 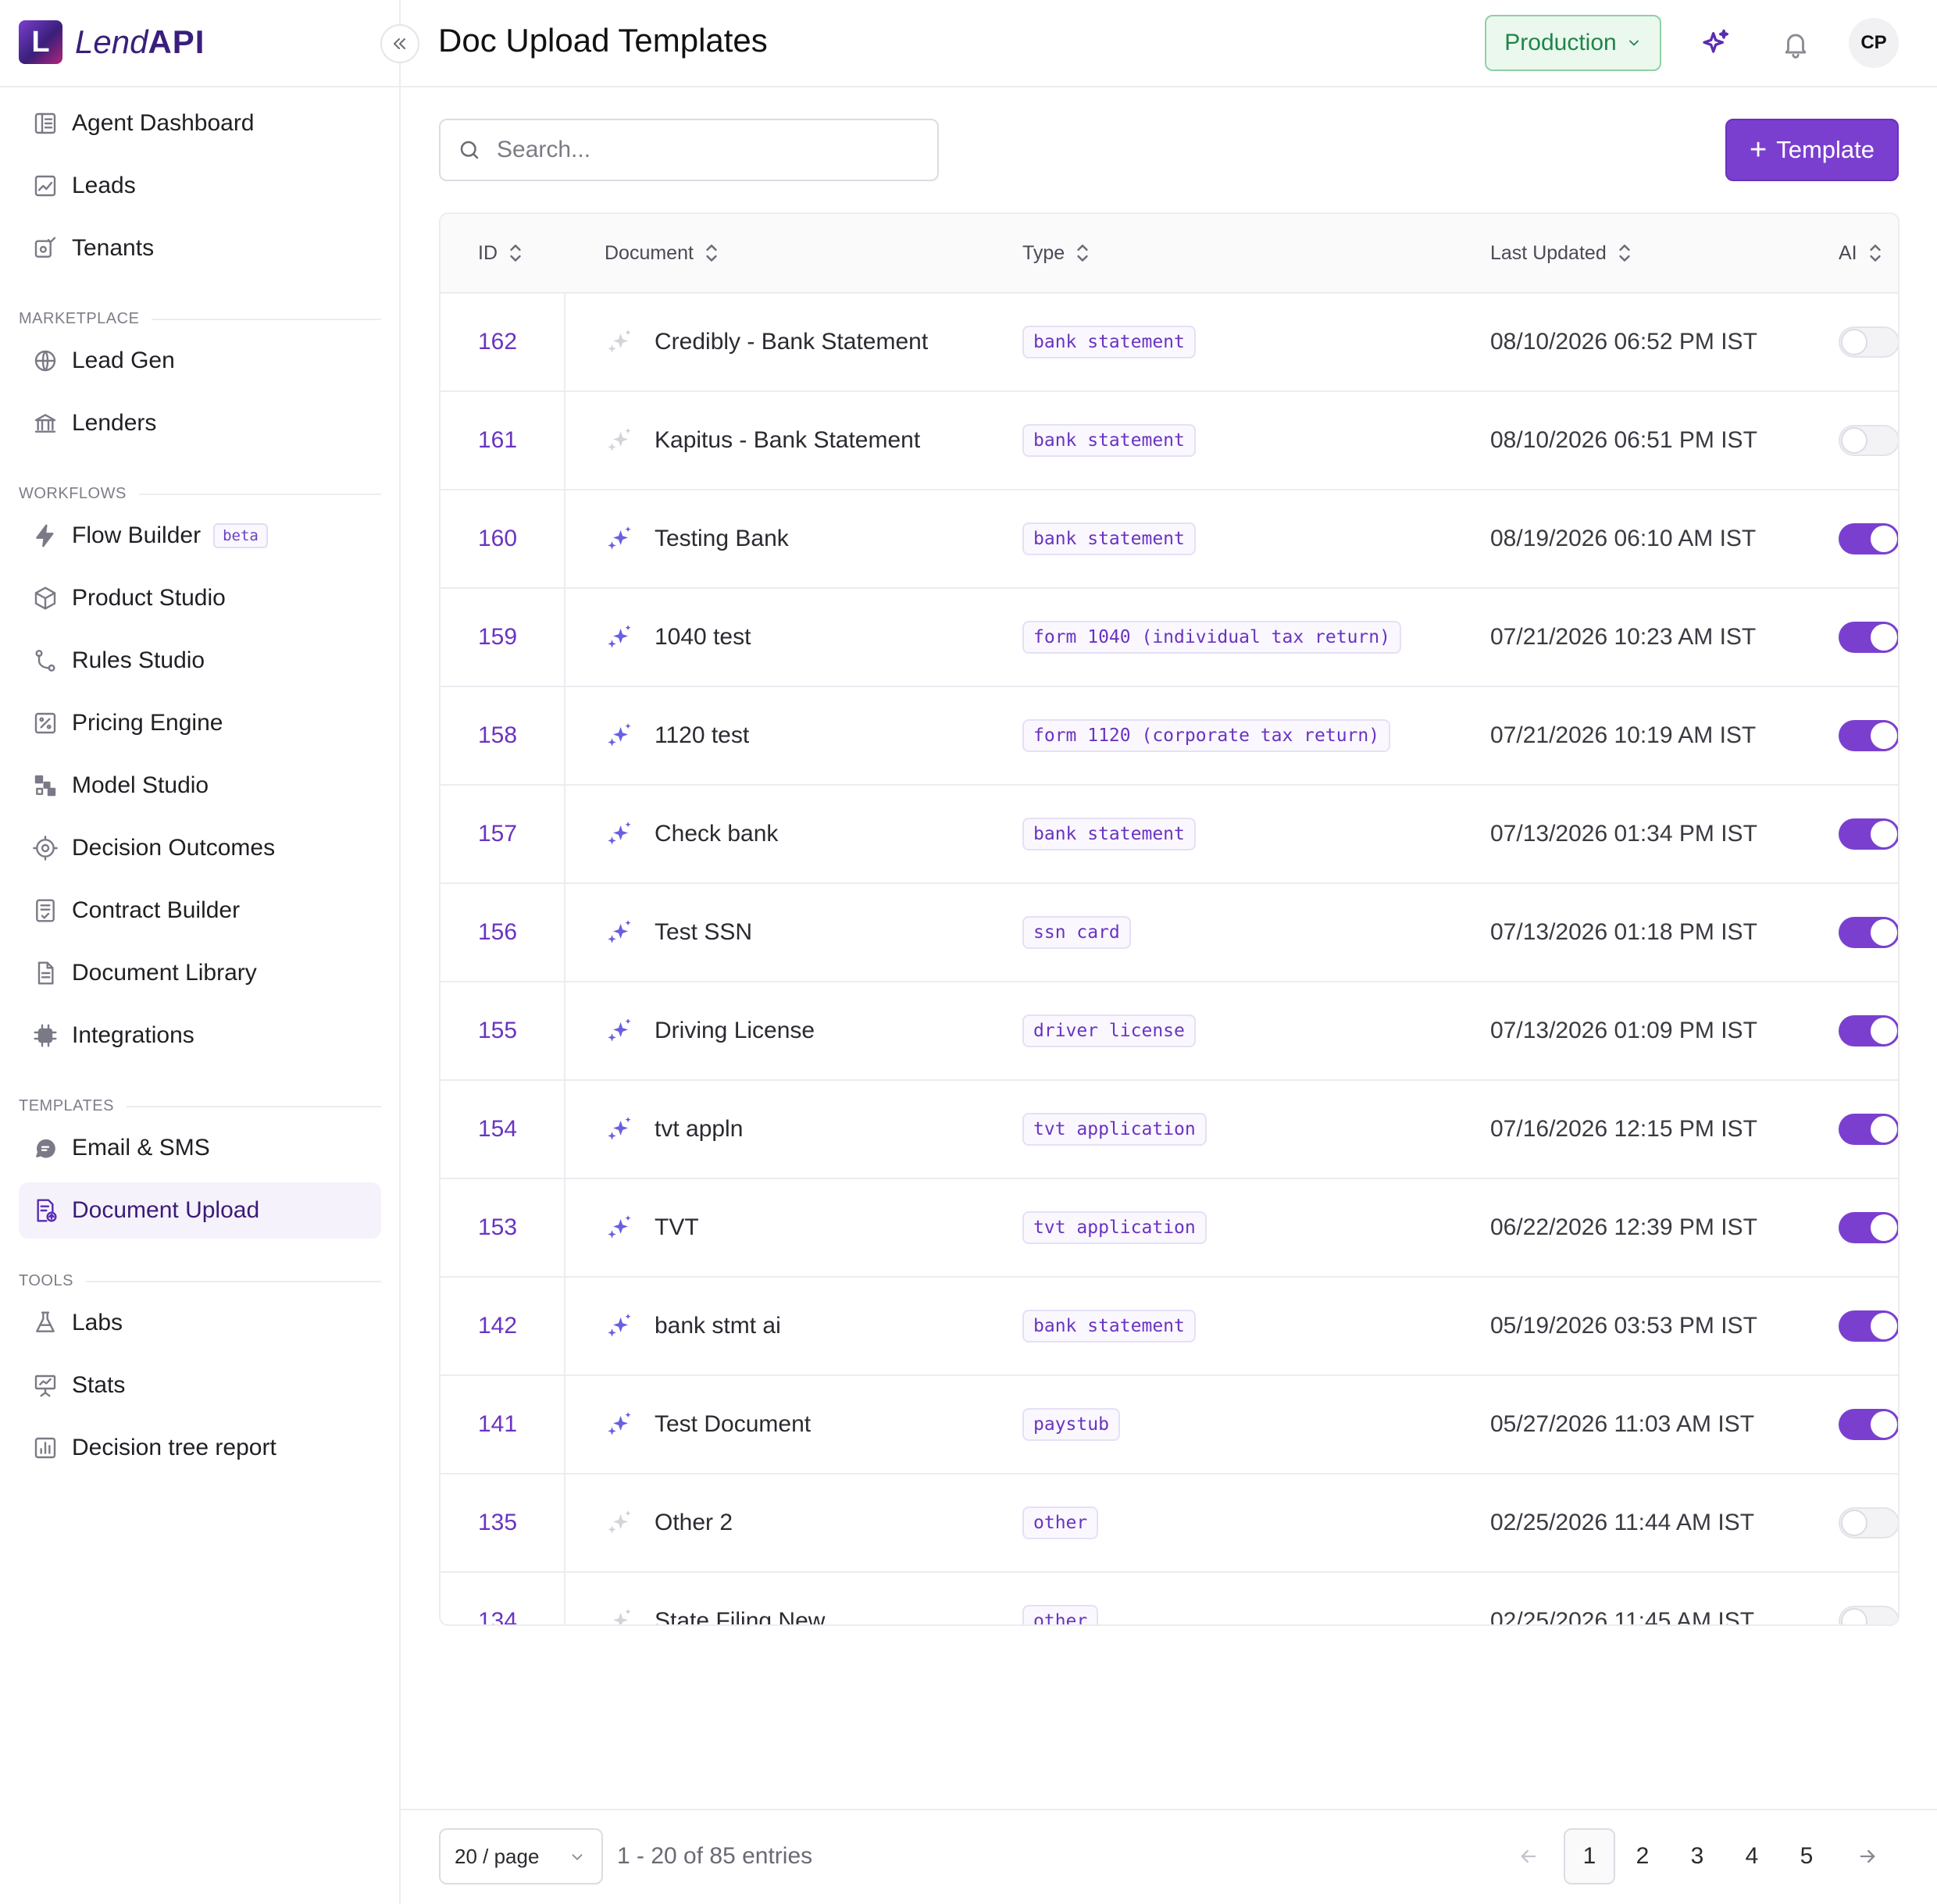 What do you see at coordinates (497, 342) in the screenshot?
I see `template-id-link: 162` at bounding box center [497, 342].